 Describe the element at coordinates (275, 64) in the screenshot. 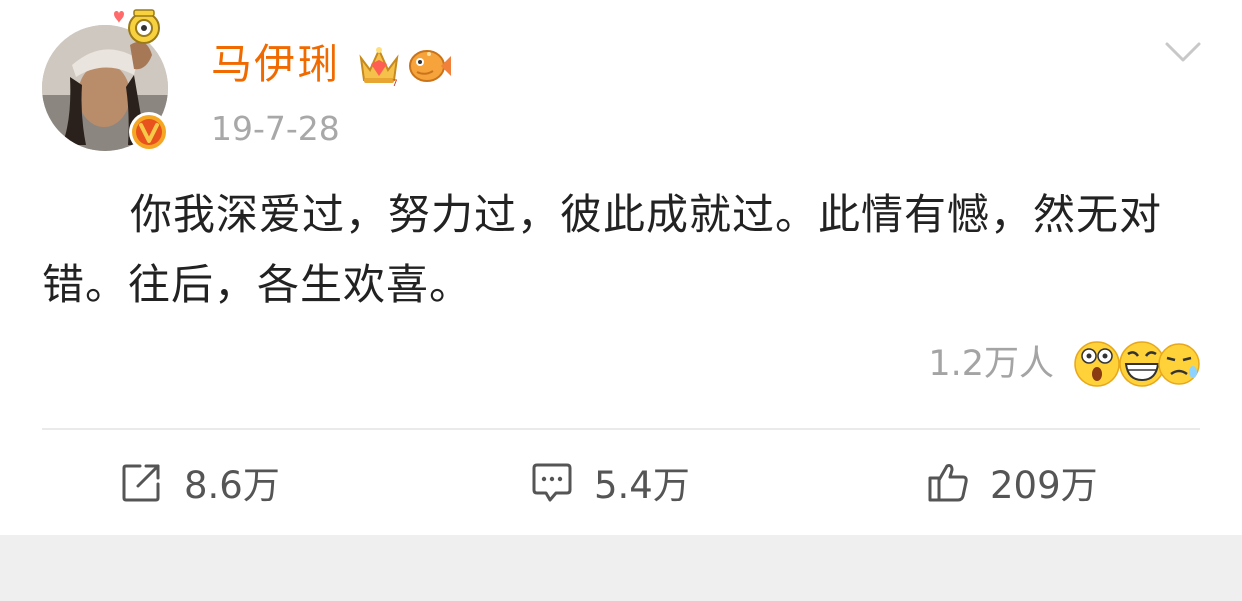

I see `author-name: 马伊琍` at that location.